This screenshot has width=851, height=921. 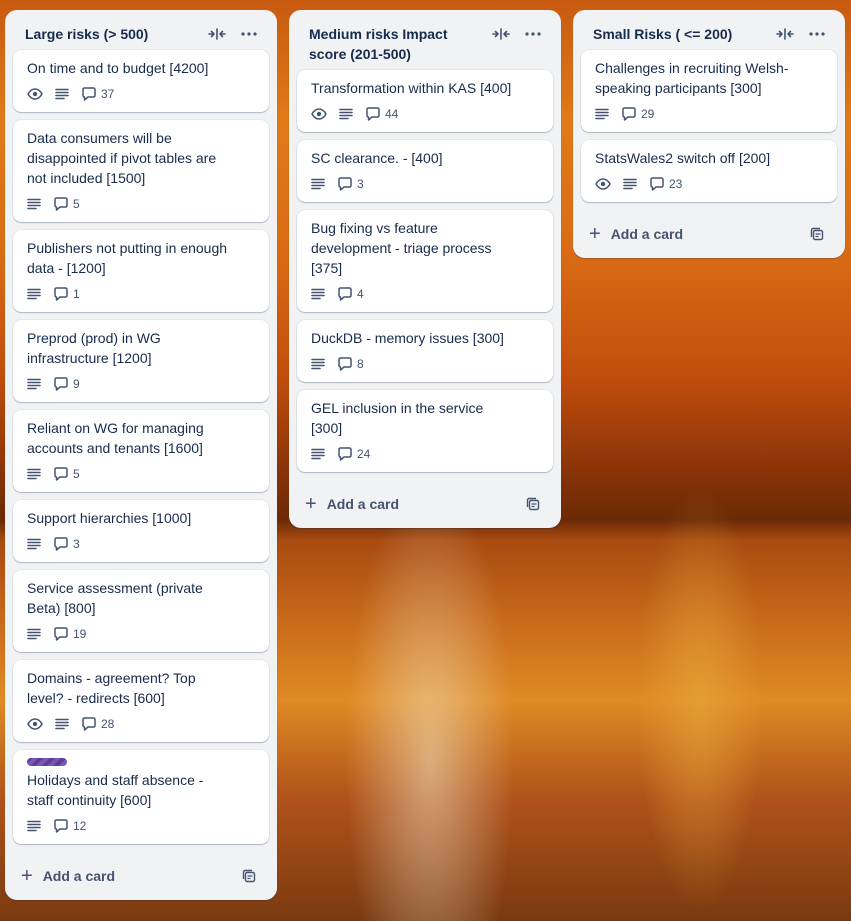 What do you see at coordinates (142, 544) in the screenshot?
I see `card-badges: 3` at bounding box center [142, 544].